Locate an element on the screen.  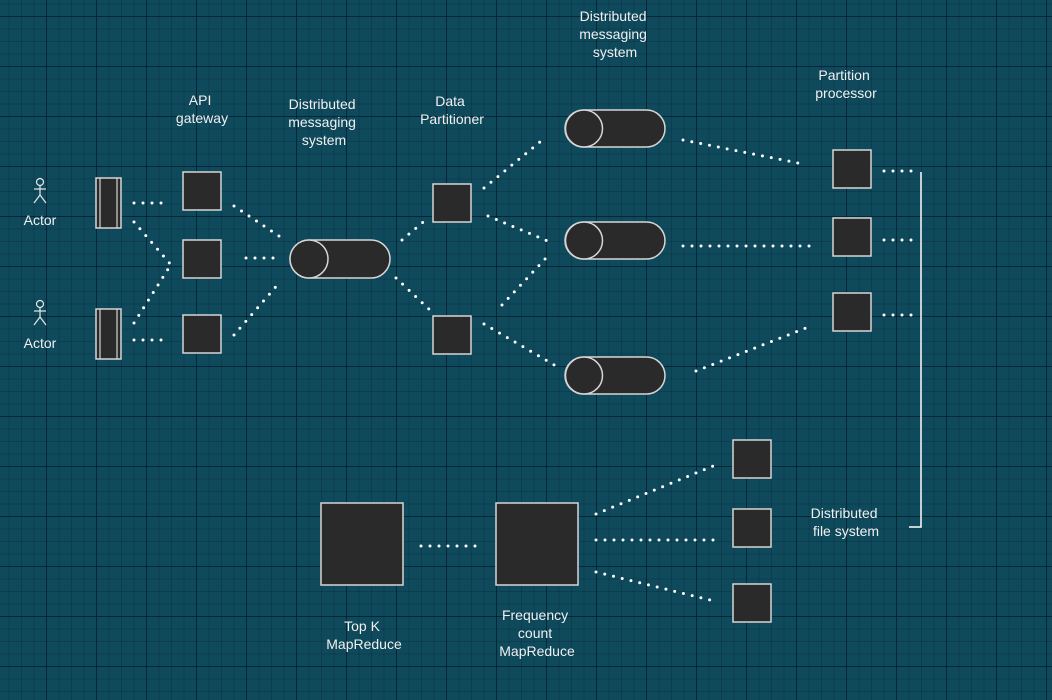
frequency-count-mapreduce is located at coordinates (537, 544).